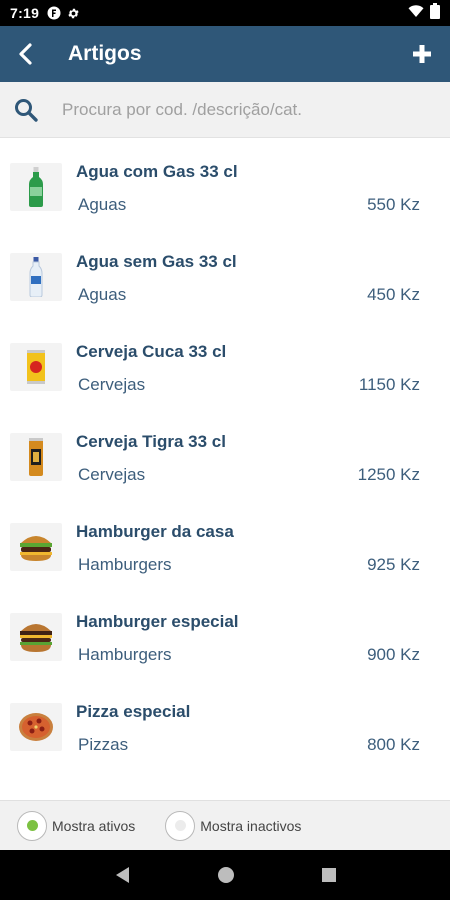  What do you see at coordinates (26, 110) in the screenshot?
I see `search-icon` at bounding box center [26, 110].